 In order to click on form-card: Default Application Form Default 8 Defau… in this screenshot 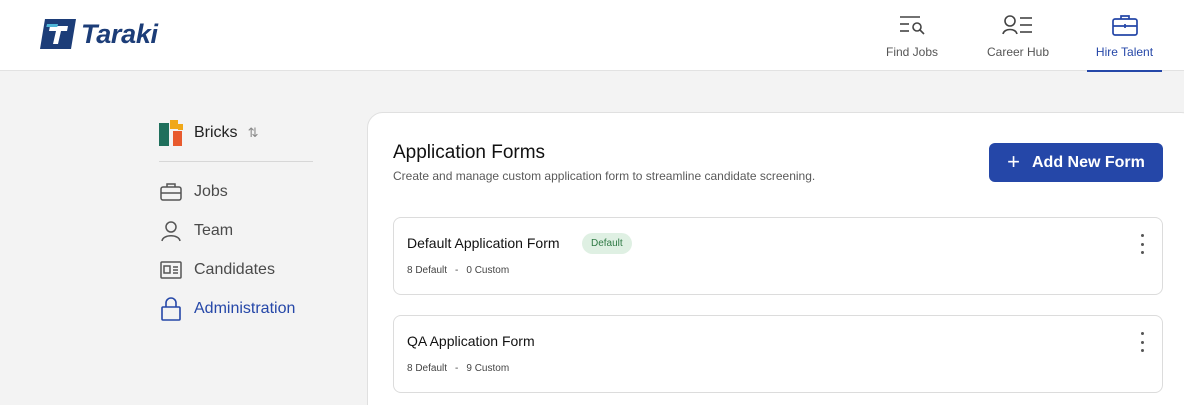, I will do `click(778, 256)`.